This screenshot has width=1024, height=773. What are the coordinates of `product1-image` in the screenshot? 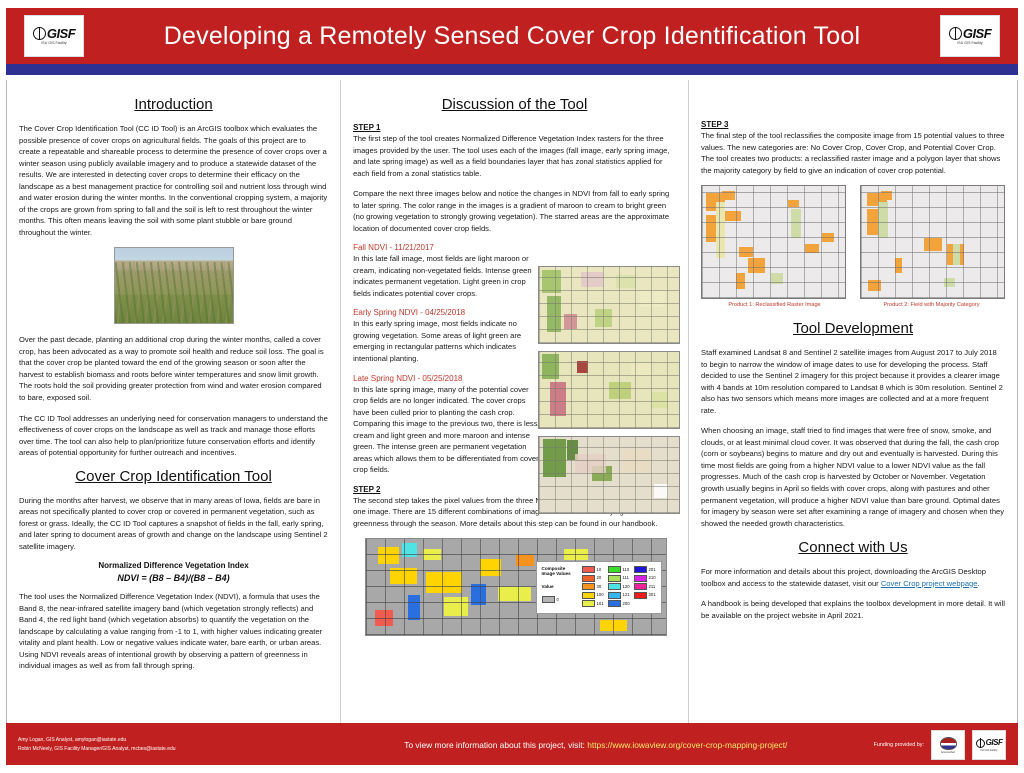 It's located at (773, 242).